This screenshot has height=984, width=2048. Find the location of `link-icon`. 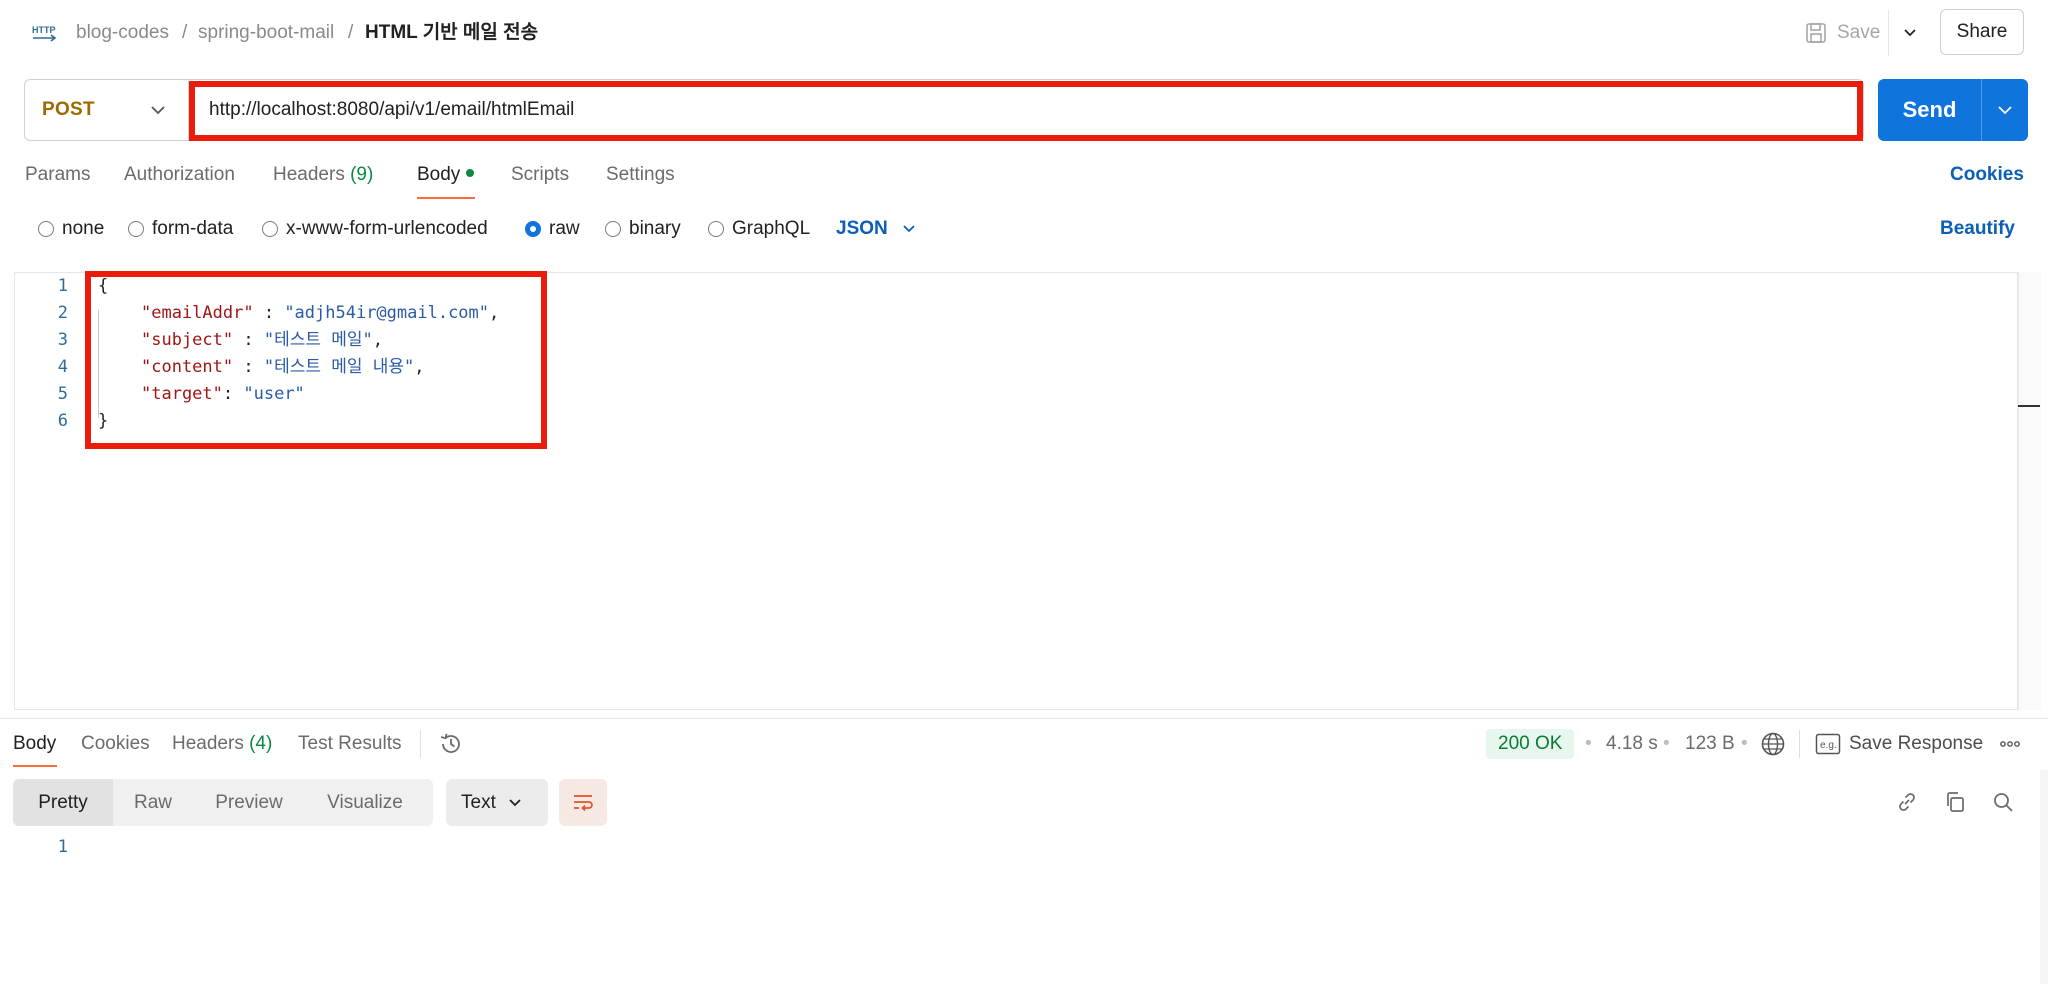

link-icon is located at coordinates (1907, 802).